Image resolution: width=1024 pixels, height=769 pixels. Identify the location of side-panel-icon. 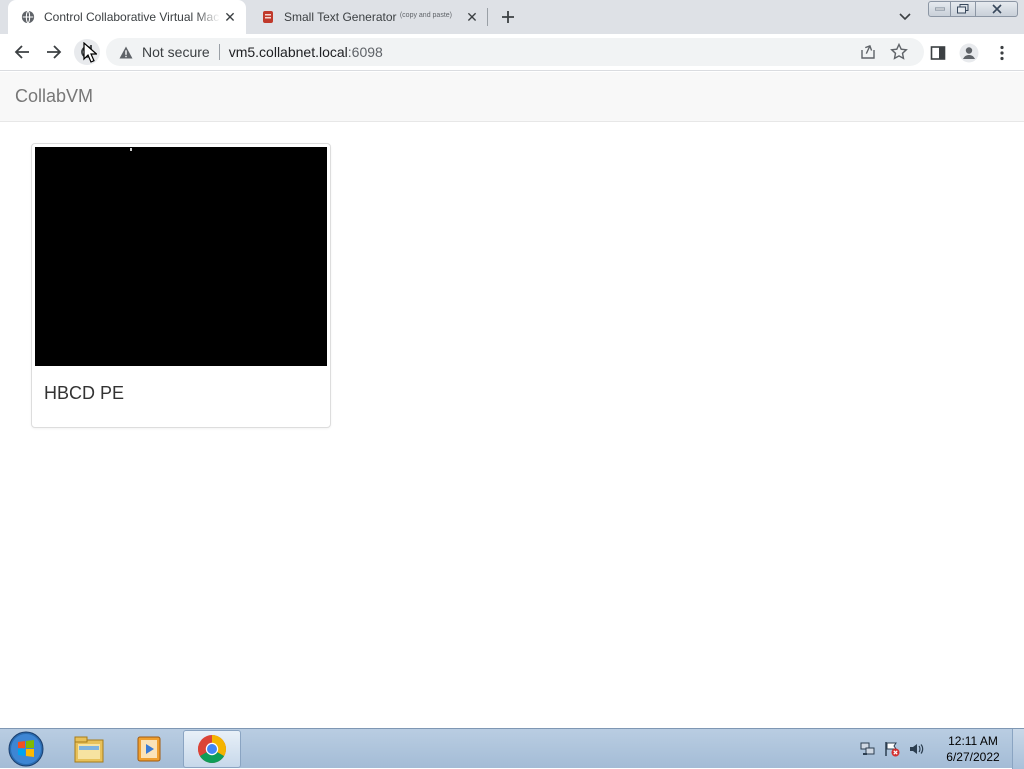
(938, 53).